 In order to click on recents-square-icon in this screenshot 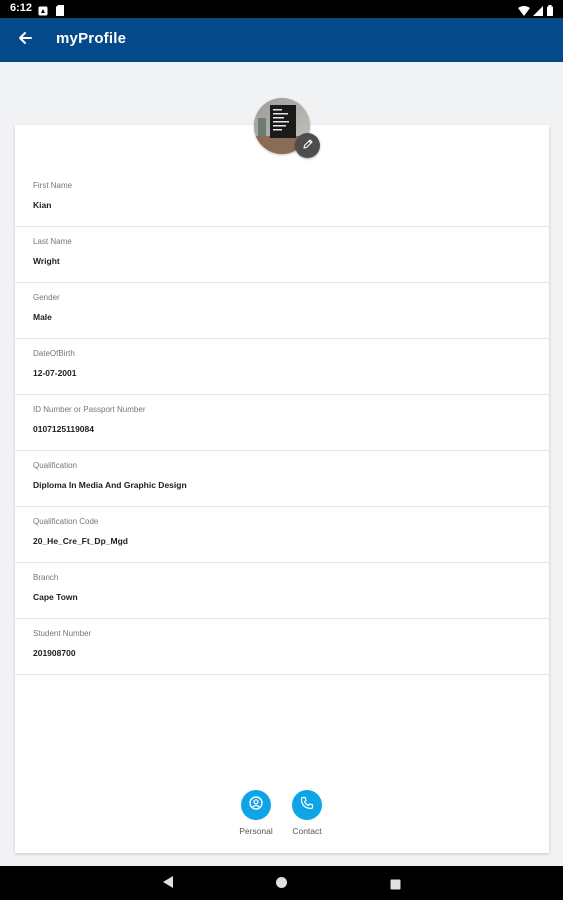, I will do `click(395, 886)`.